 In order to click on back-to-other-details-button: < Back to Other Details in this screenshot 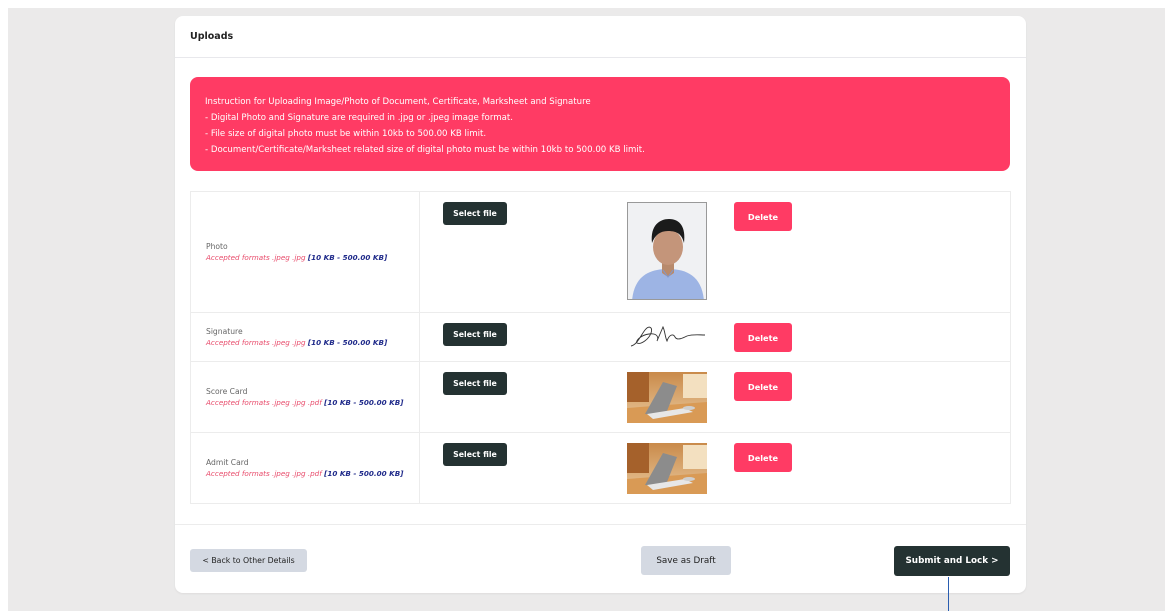, I will do `click(248, 560)`.